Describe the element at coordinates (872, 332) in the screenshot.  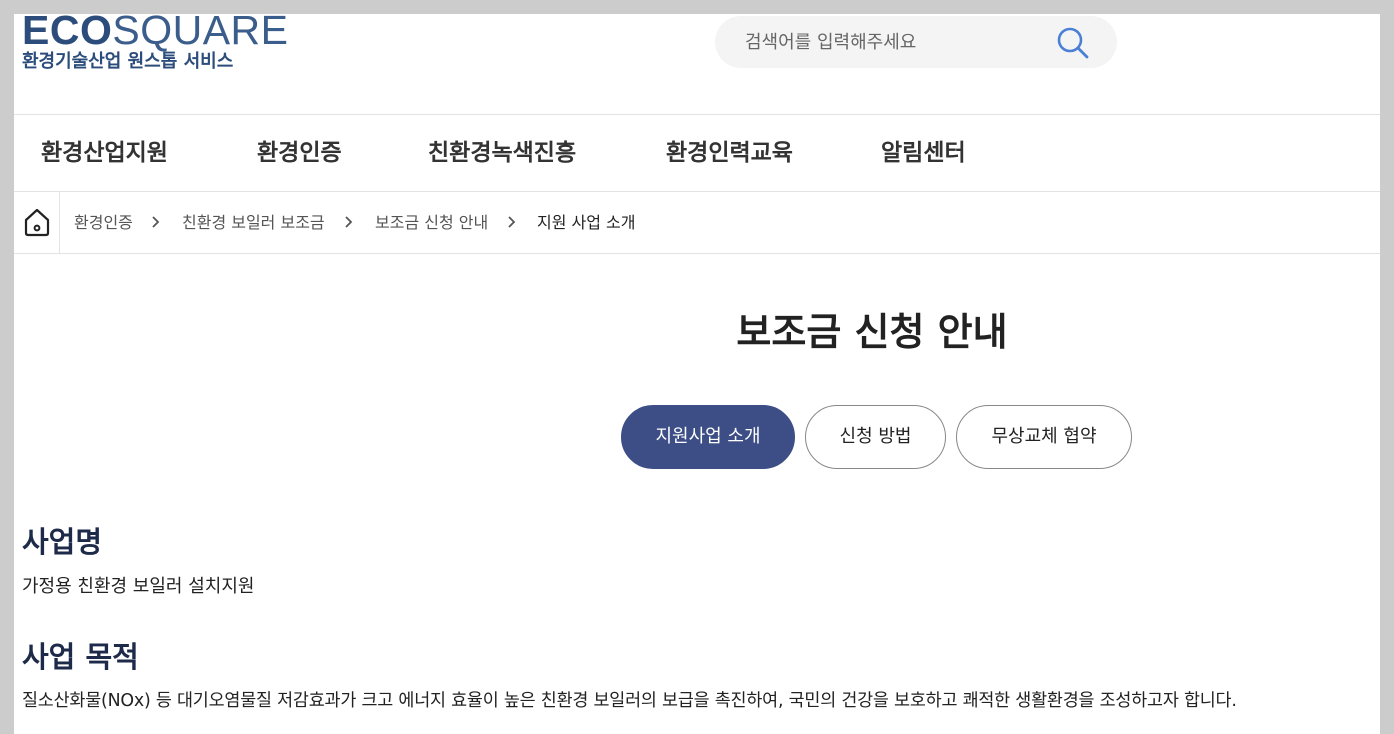
I see `page-title: 보조금 신청 안내` at that location.